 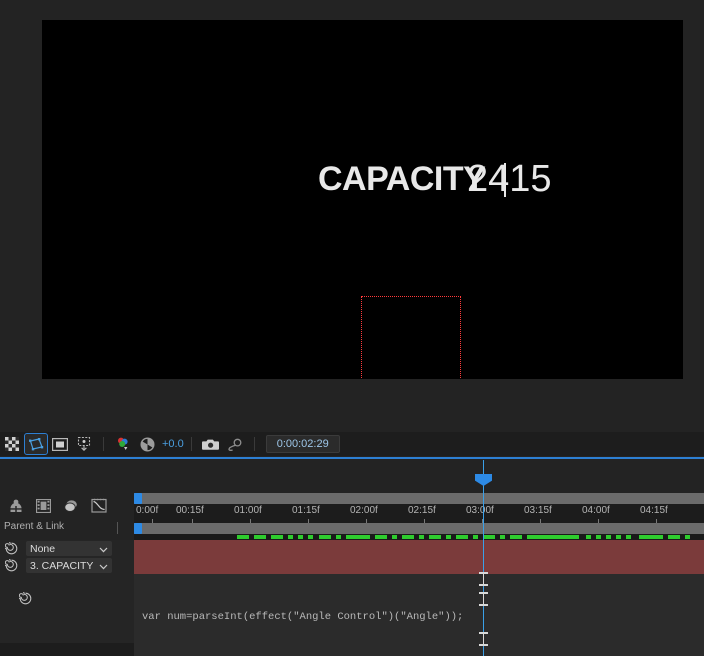 What do you see at coordinates (352, 458) in the screenshot?
I see `active-panel-indicator` at bounding box center [352, 458].